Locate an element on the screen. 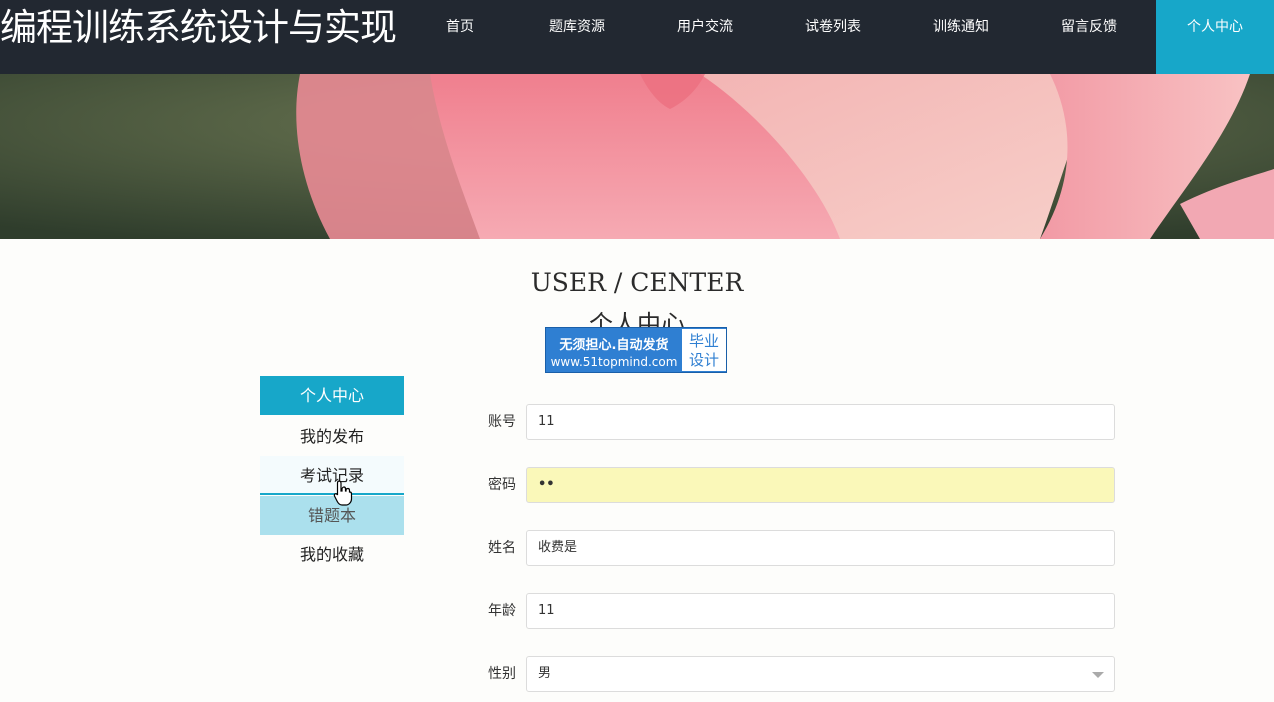 This screenshot has height=702, width=1274. stamp-right: 毕业 设计 is located at coordinates (704, 350).